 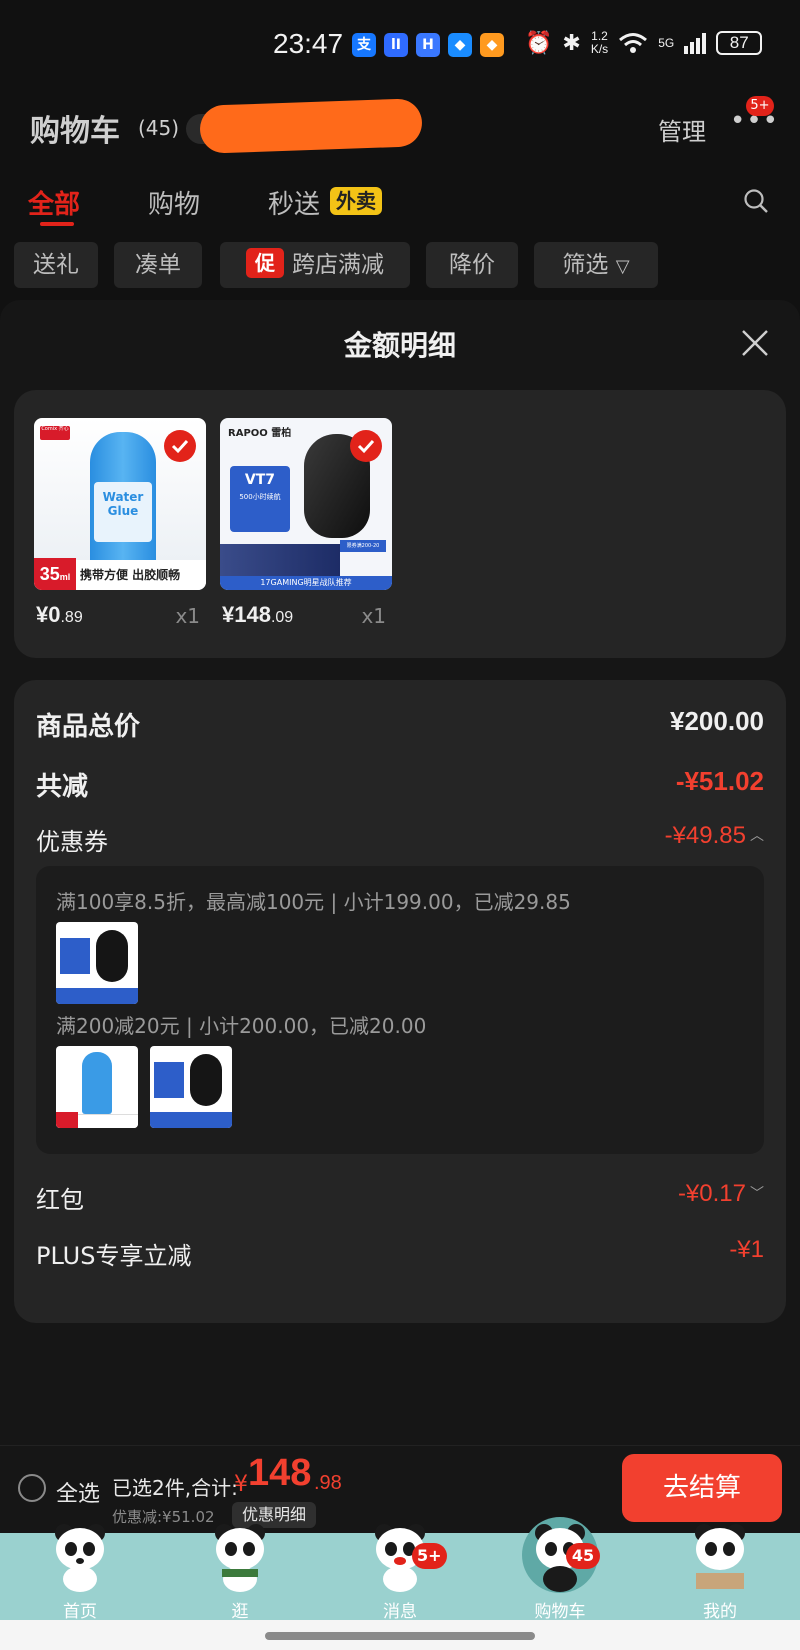 I want to click on glue-volume-unit: ml, so click(x=65, y=577).